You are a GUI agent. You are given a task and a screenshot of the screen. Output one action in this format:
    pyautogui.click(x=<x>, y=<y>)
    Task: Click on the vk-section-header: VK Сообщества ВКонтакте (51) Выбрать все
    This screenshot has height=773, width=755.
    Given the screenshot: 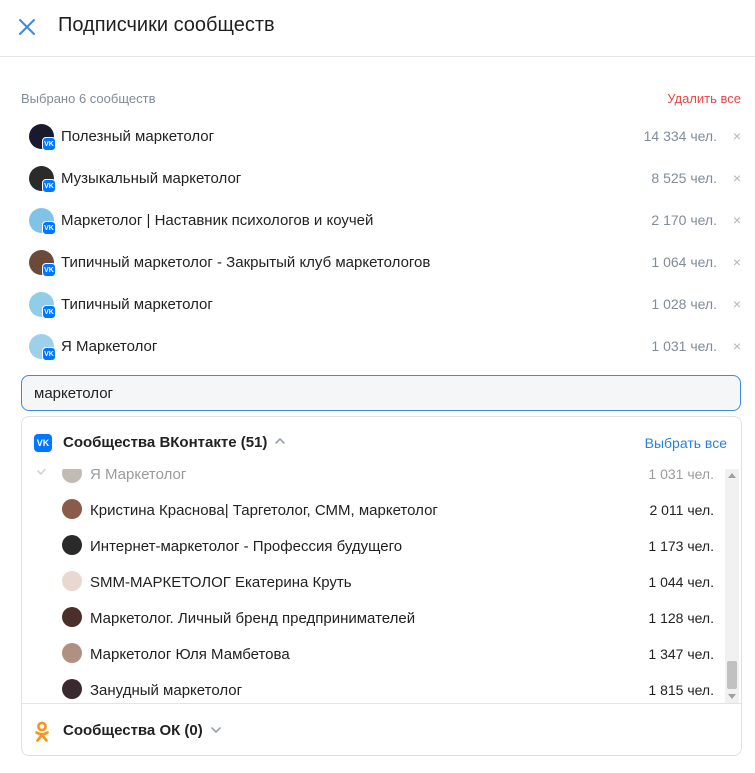 What is the action you would take?
    pyautogui.click(x=381, y=443)
    